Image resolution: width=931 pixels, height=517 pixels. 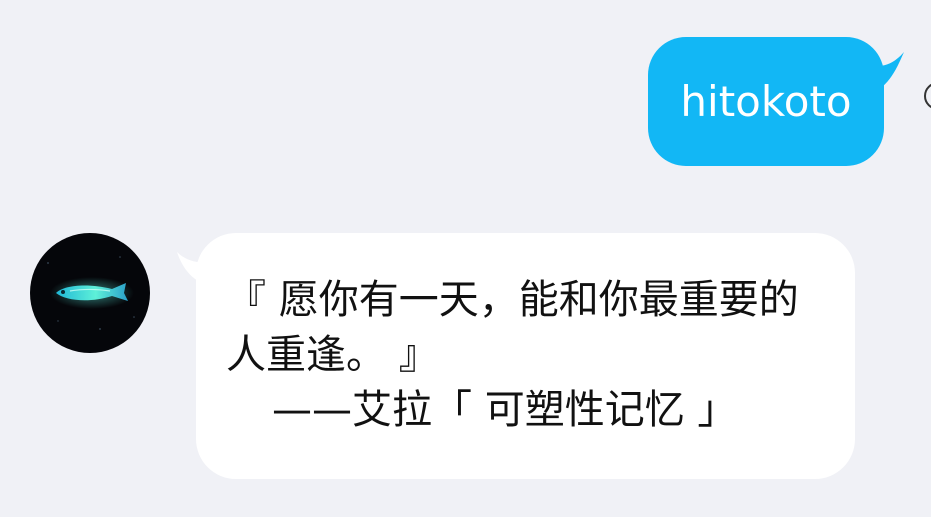 What do you see at coordinates (505, 410) in the screenshot?
I see `hitokoto-source: ——艾拉「 可塑性记忆 」` at bounding box center [505, 410].